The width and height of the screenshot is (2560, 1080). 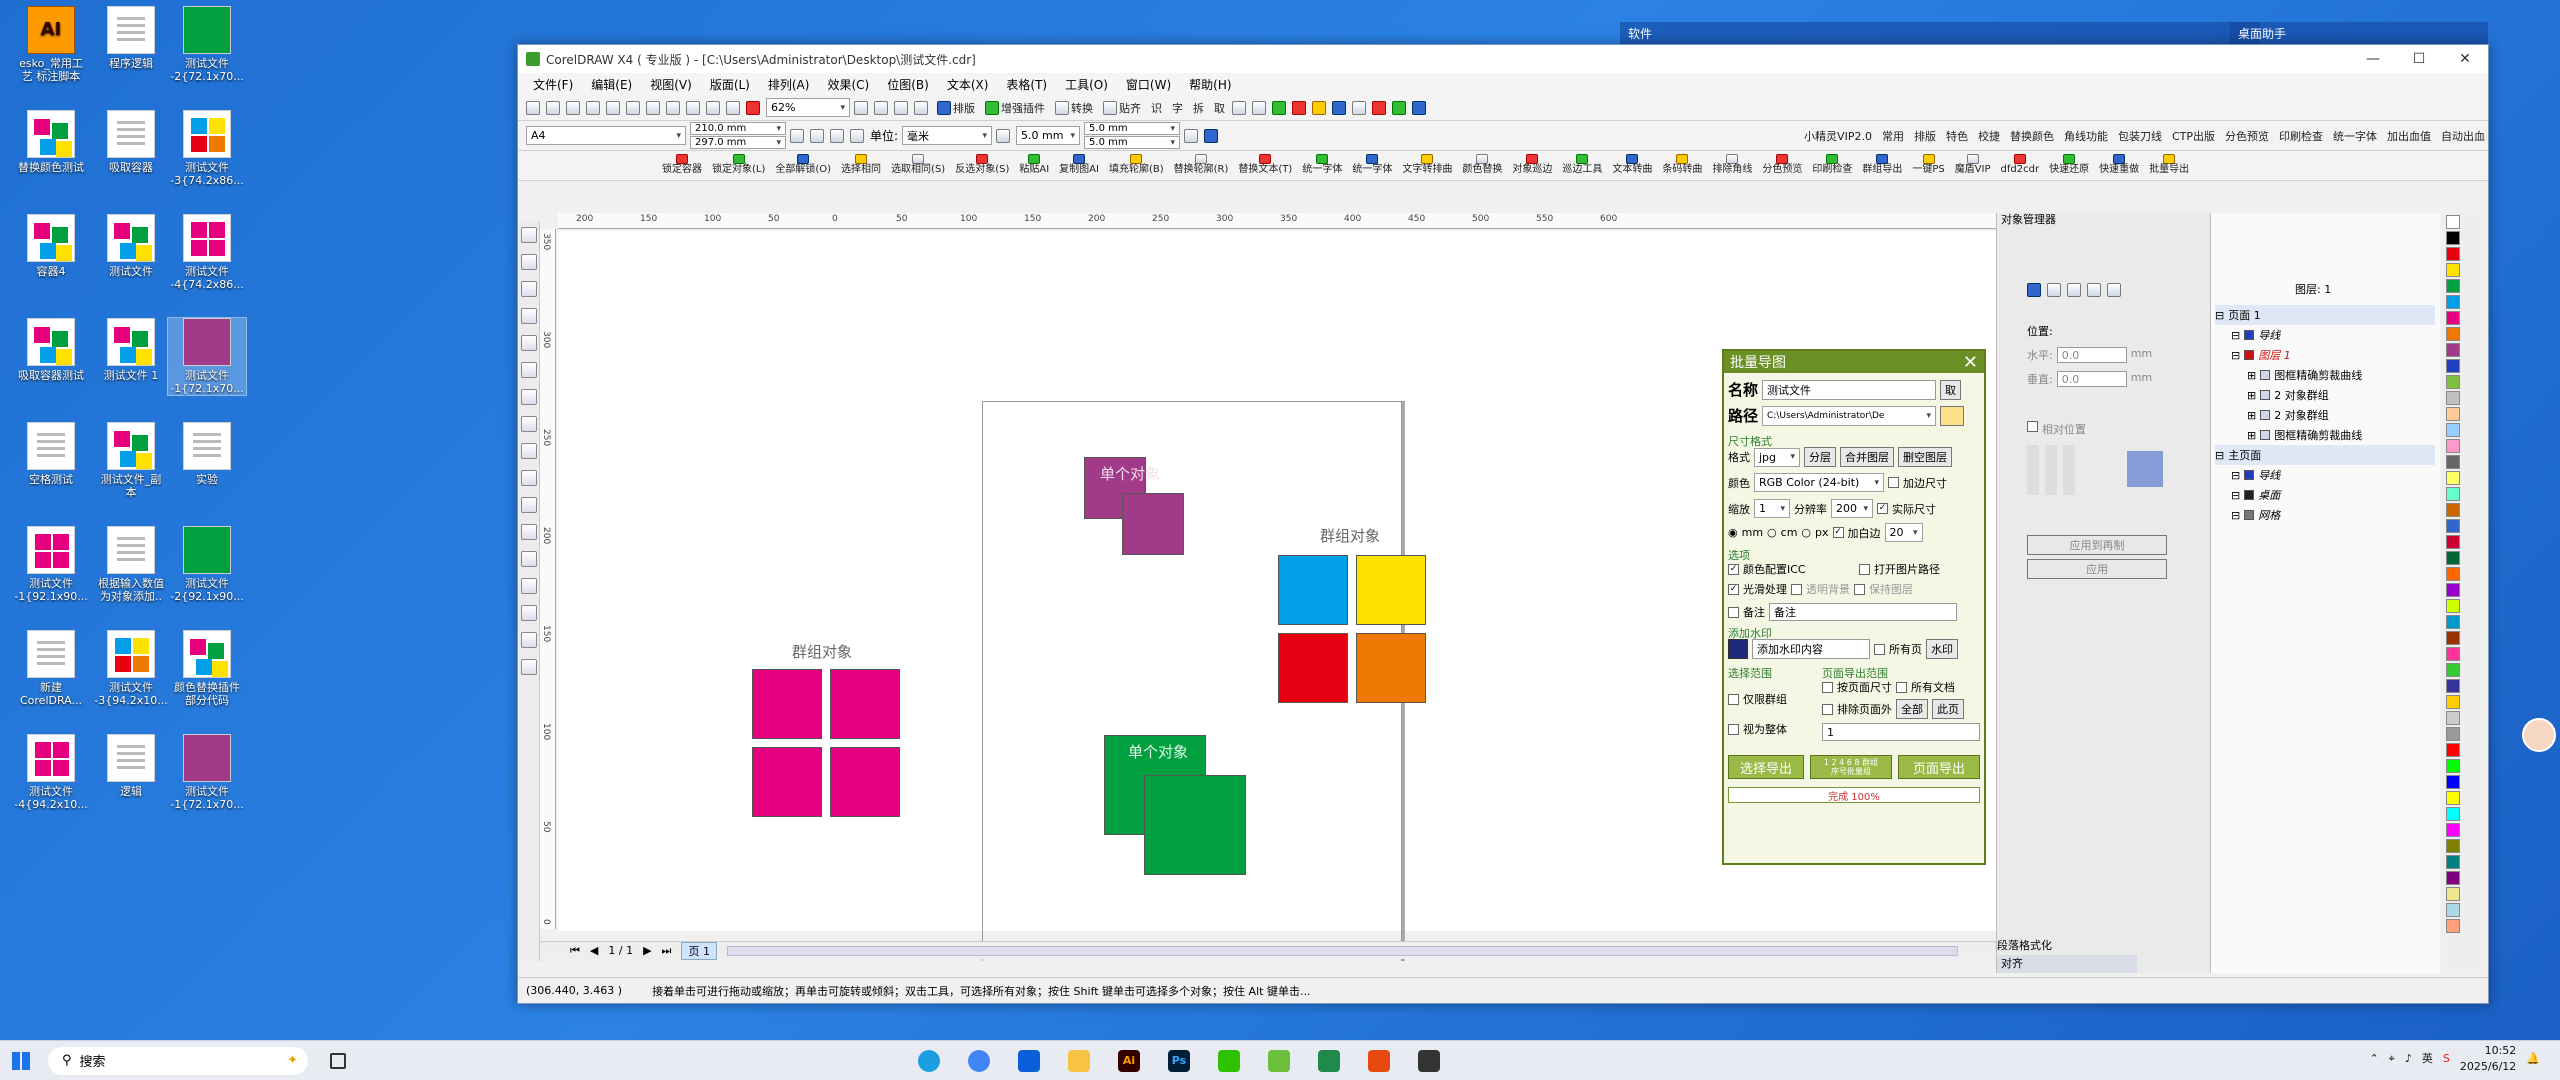 What do you see at coordinates (2325, 495) in the screenshot?
I see `object-tree-node: ⊟ 桌面` at bounding box center [2325, 495].